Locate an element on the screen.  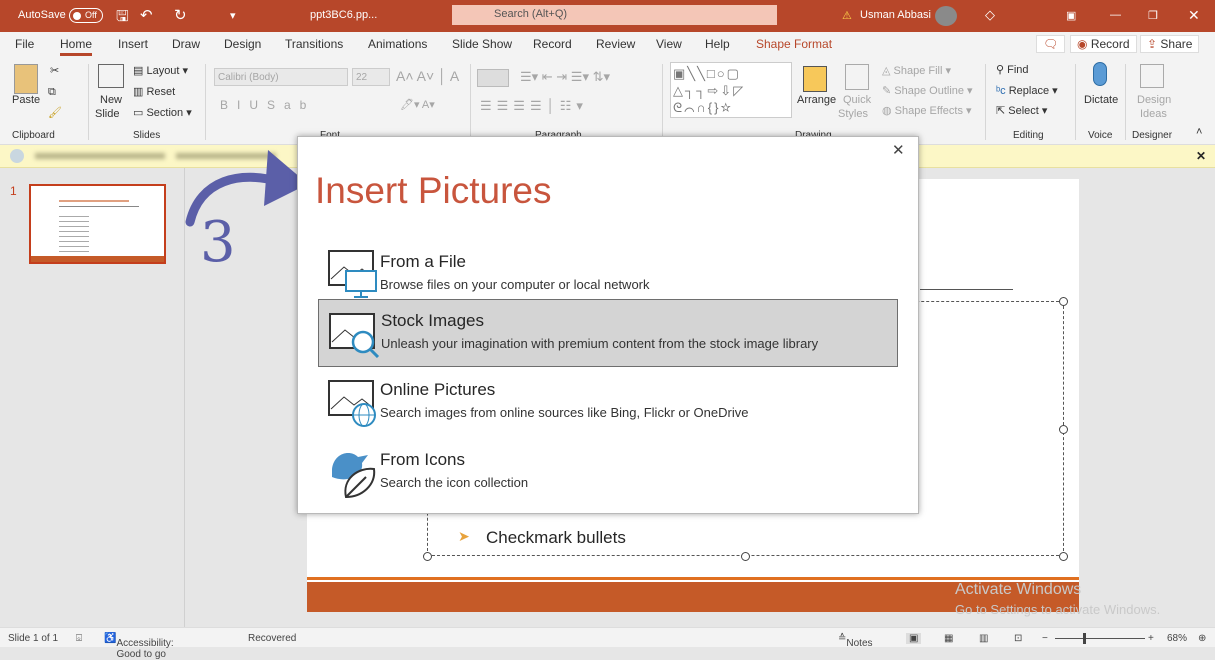
replace-button: ᵇc Replace ▾ is located at coordinates (1027, 90).